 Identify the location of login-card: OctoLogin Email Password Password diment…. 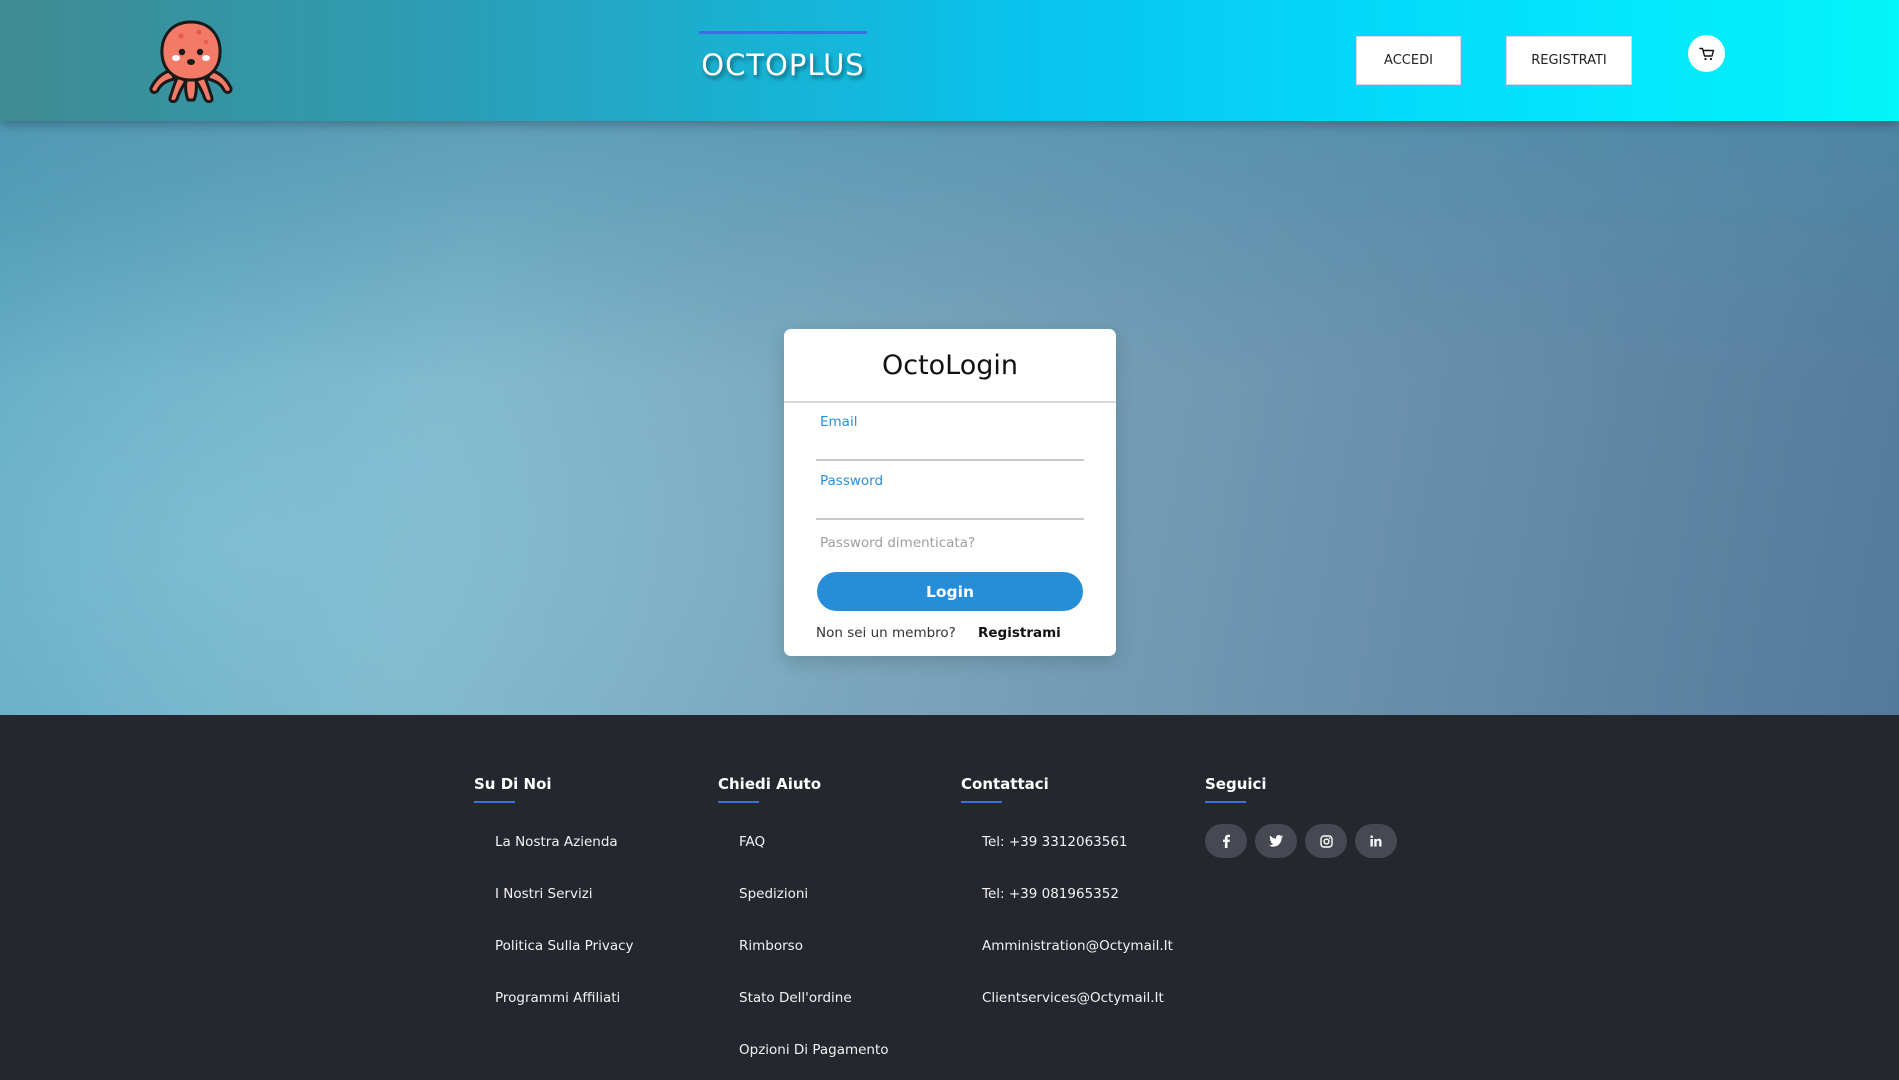
(950, 492).